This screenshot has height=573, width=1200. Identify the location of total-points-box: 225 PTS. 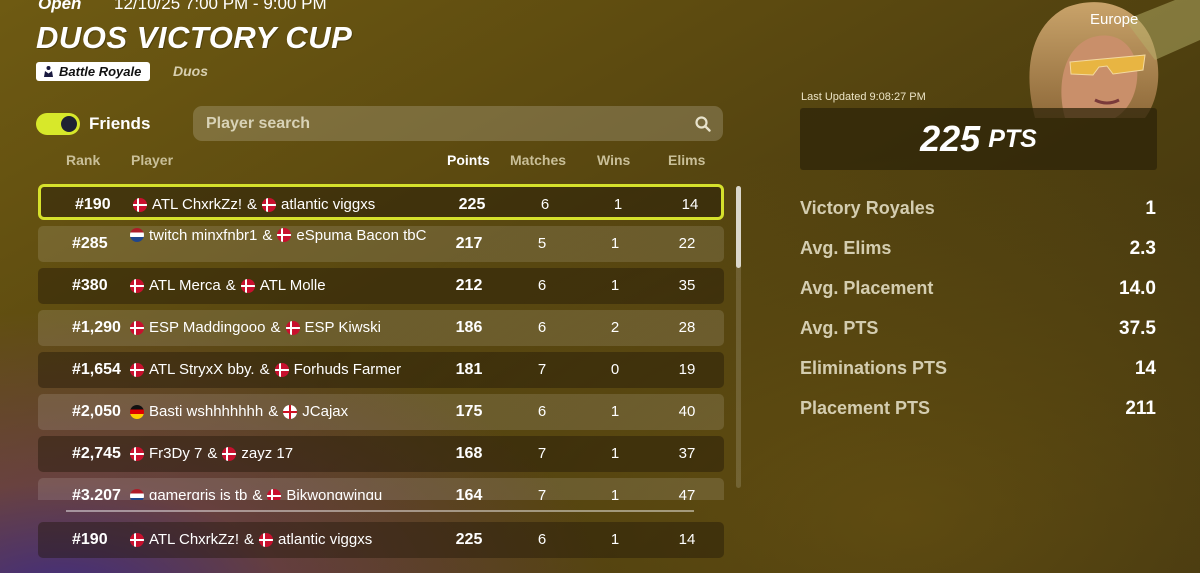
(978, 139).